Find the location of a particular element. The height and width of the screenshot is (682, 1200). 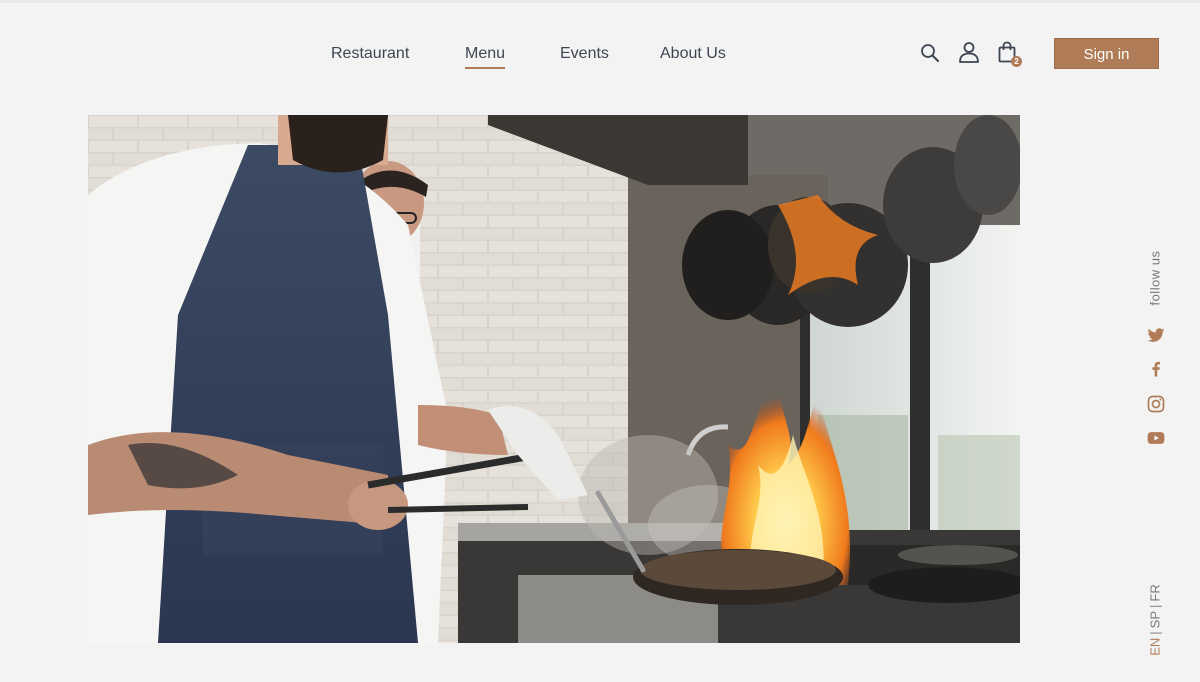

youtube-icon is located at coordinates (1156, 438).